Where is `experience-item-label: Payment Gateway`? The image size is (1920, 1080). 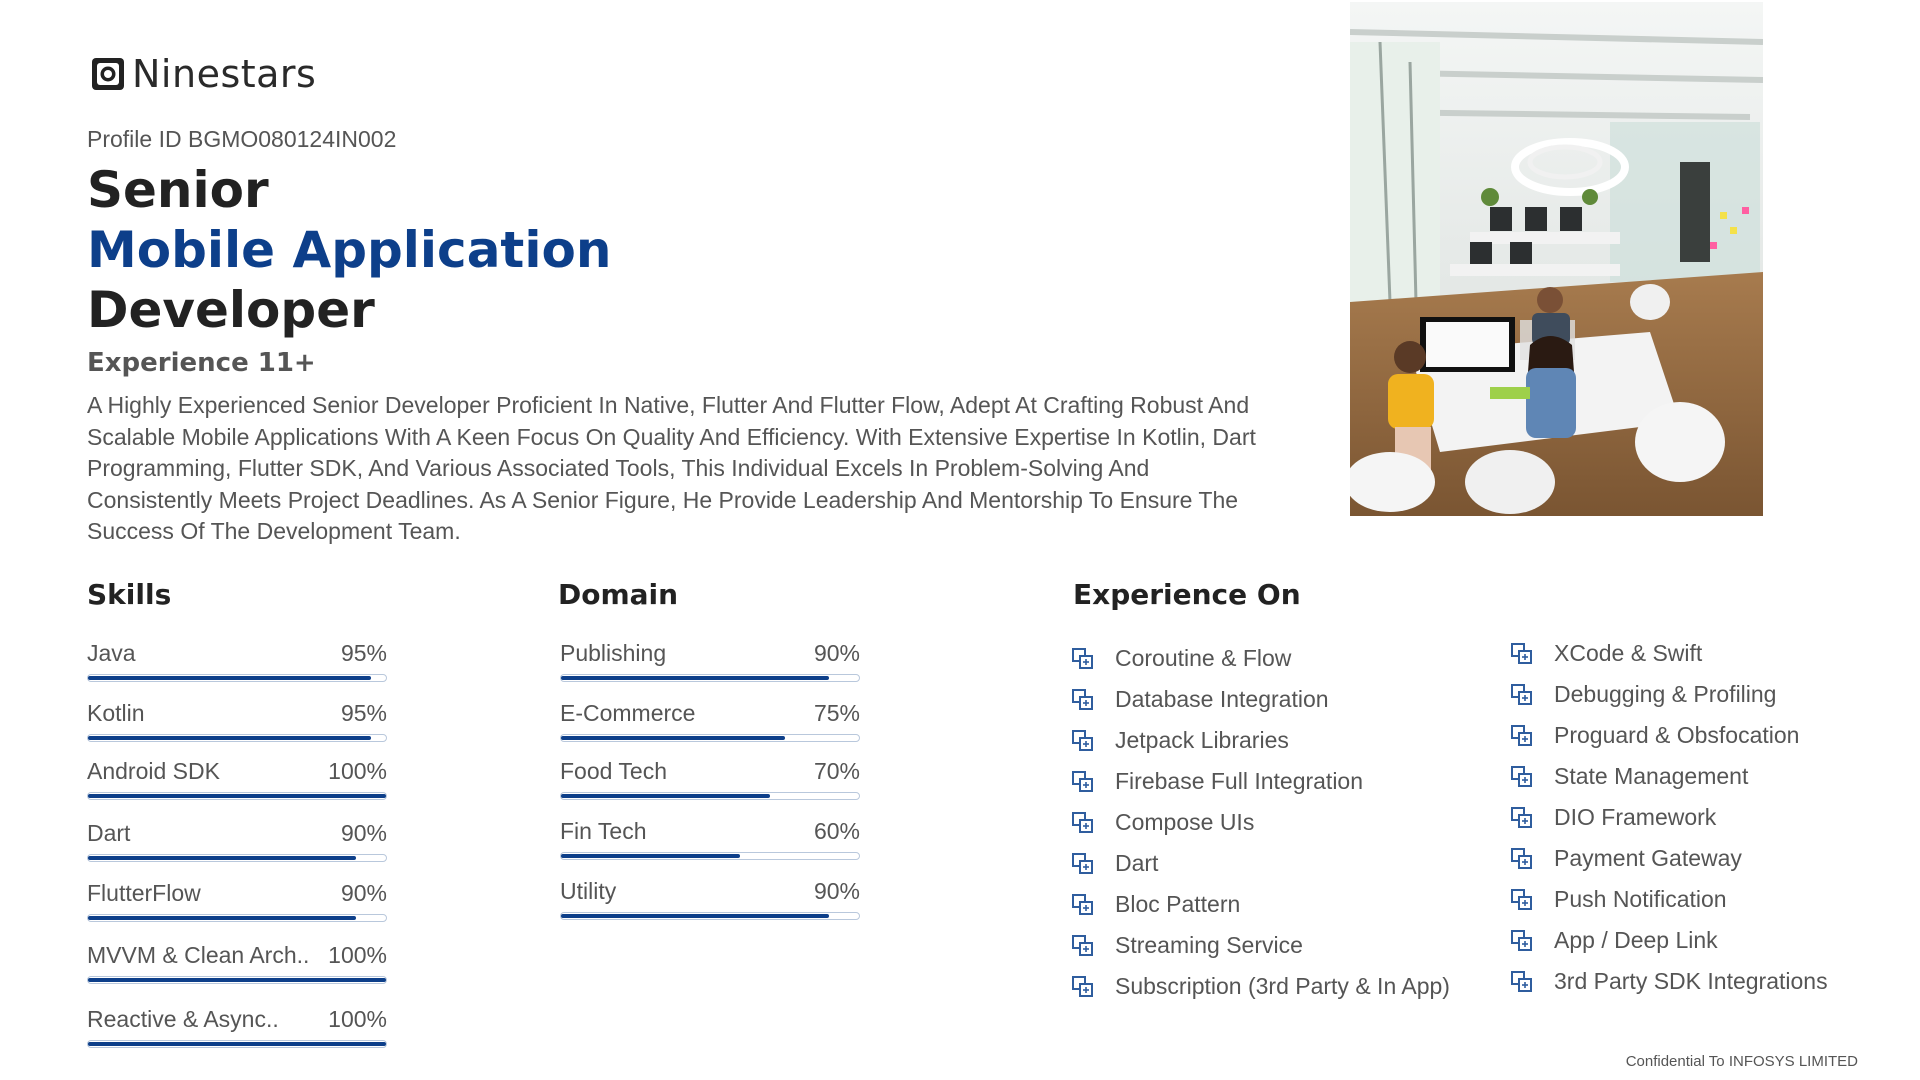
experience-item-label: Payment Gateway is located at coordinates (1648, 858).